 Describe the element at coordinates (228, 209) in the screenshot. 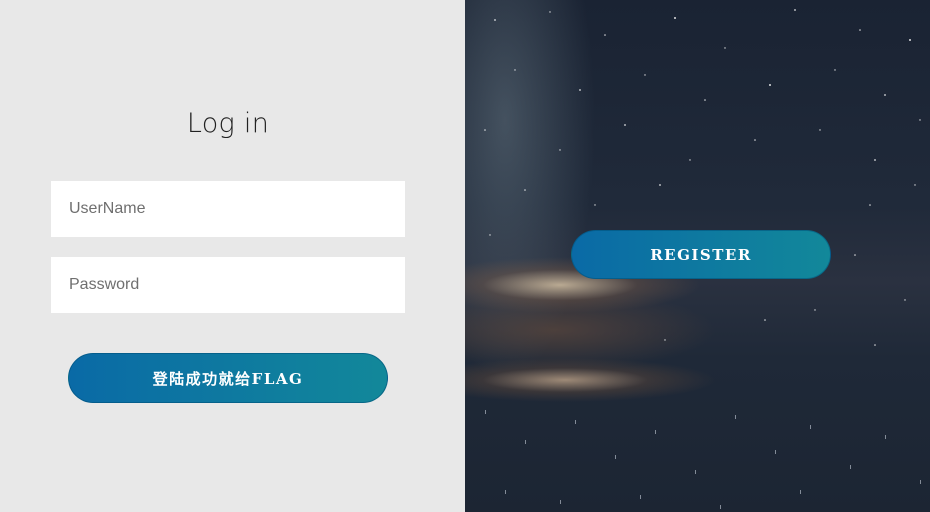

I see `username-input` at that location.